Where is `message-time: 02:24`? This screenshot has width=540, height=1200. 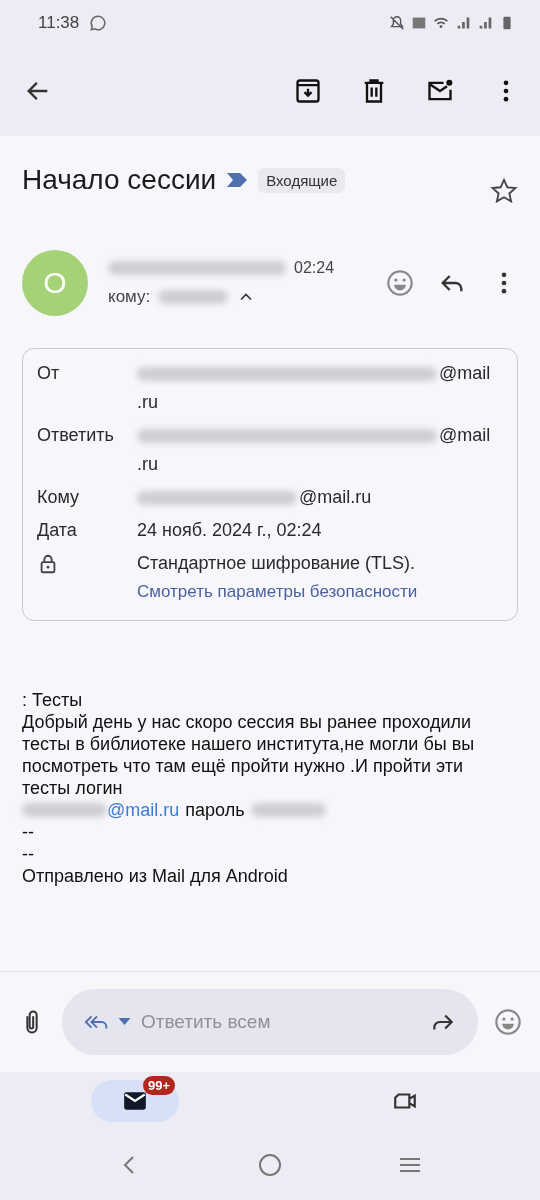
message-time: 02:24 is located at coordinates (314, 268).